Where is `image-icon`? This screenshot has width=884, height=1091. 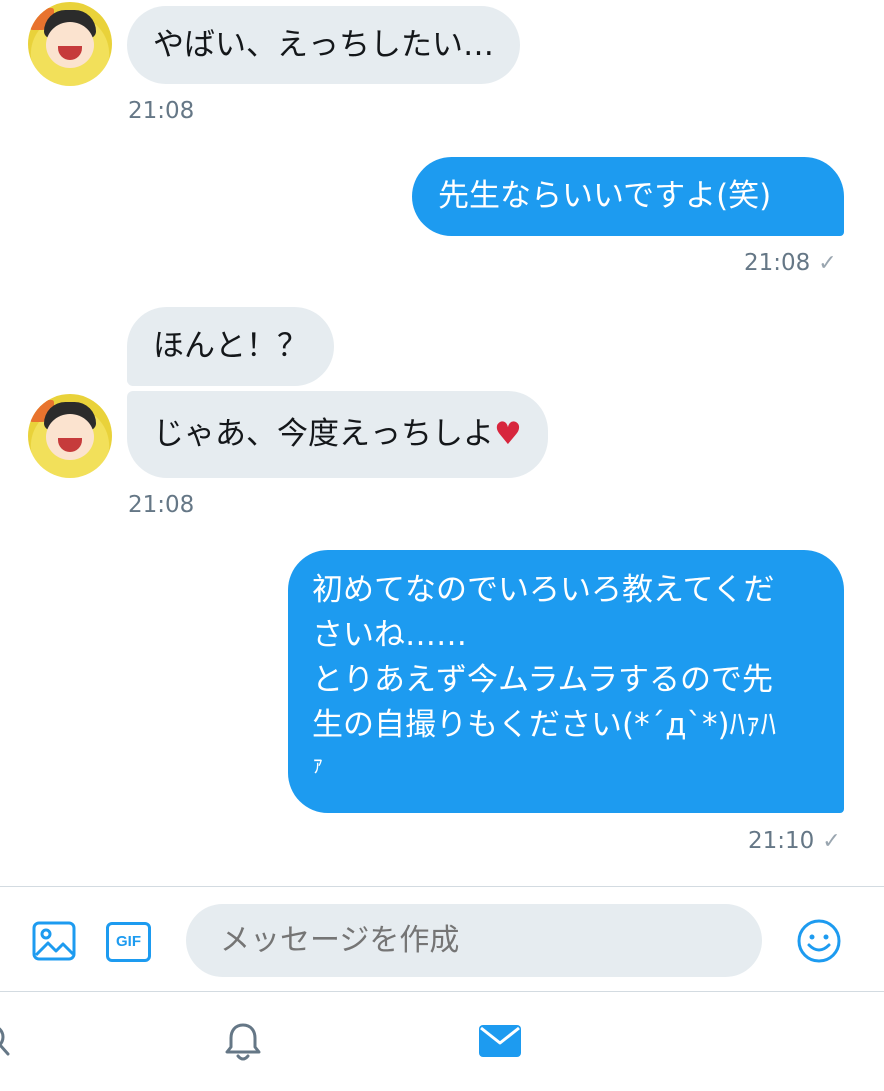
image-icon is located at coordinates (54, 943).